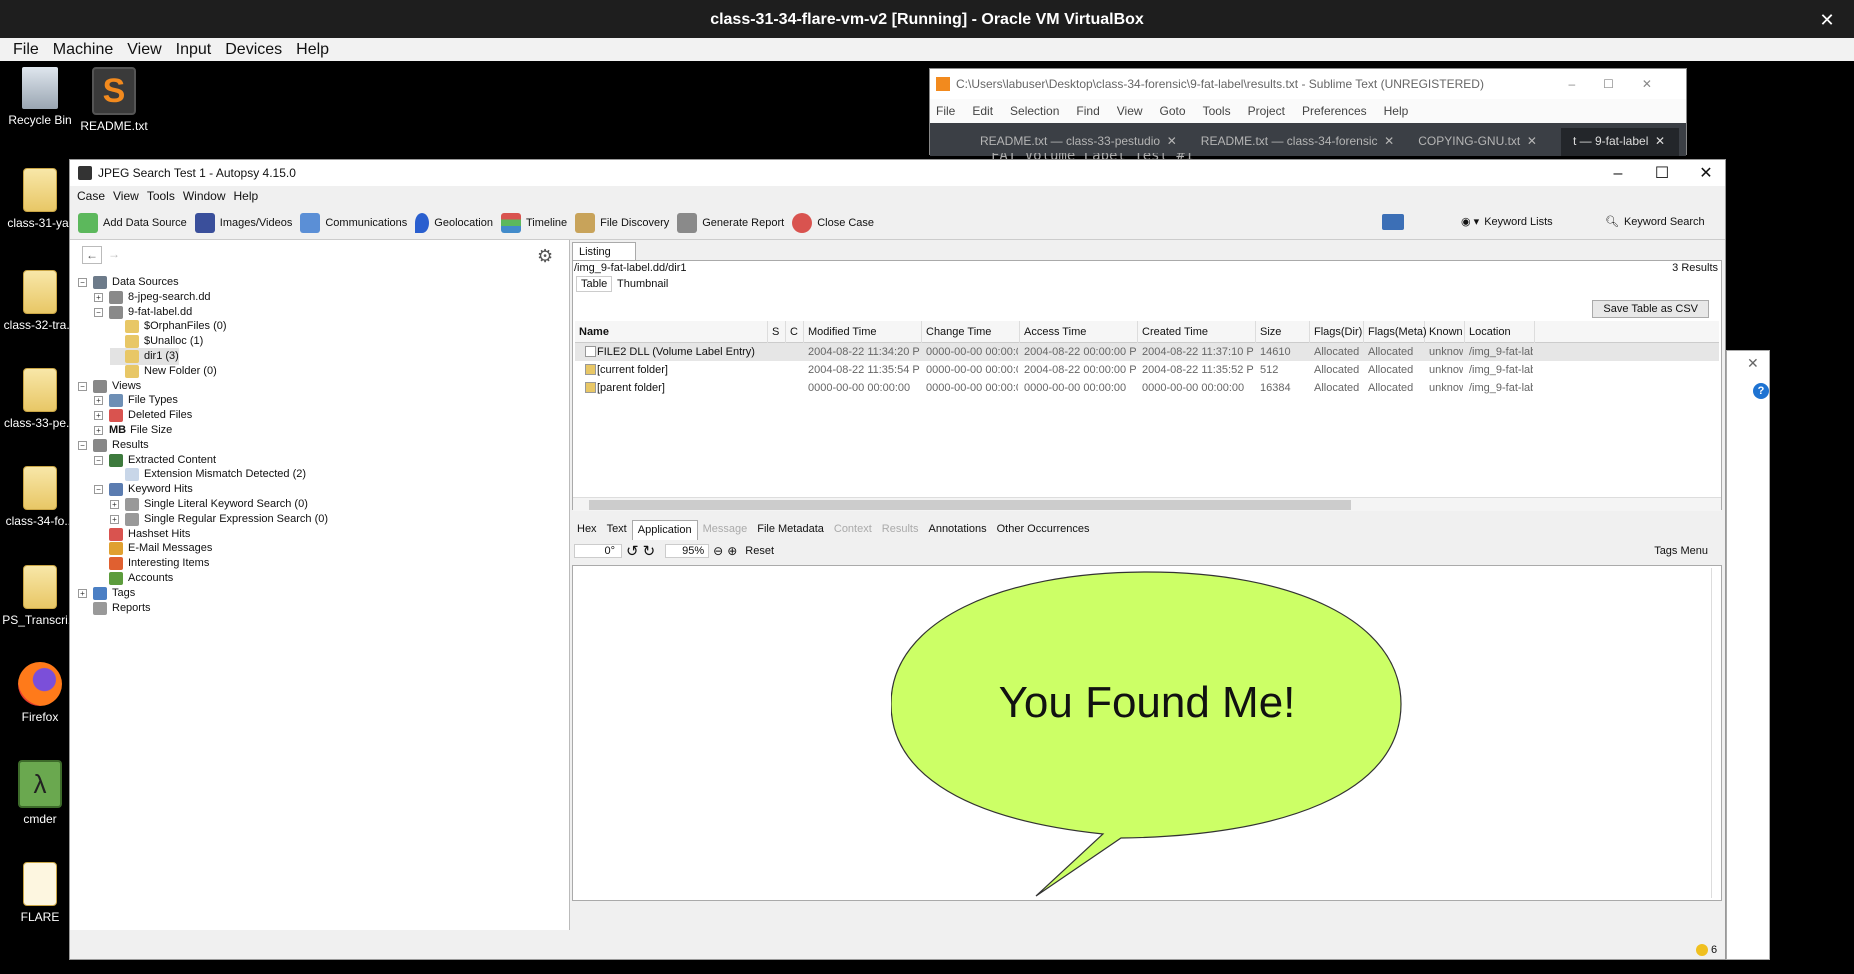  What do you see at coordinates (312, 50) in the screenshot?
I see `vbox-menu-help: Help` at bounding box center [312, 50].